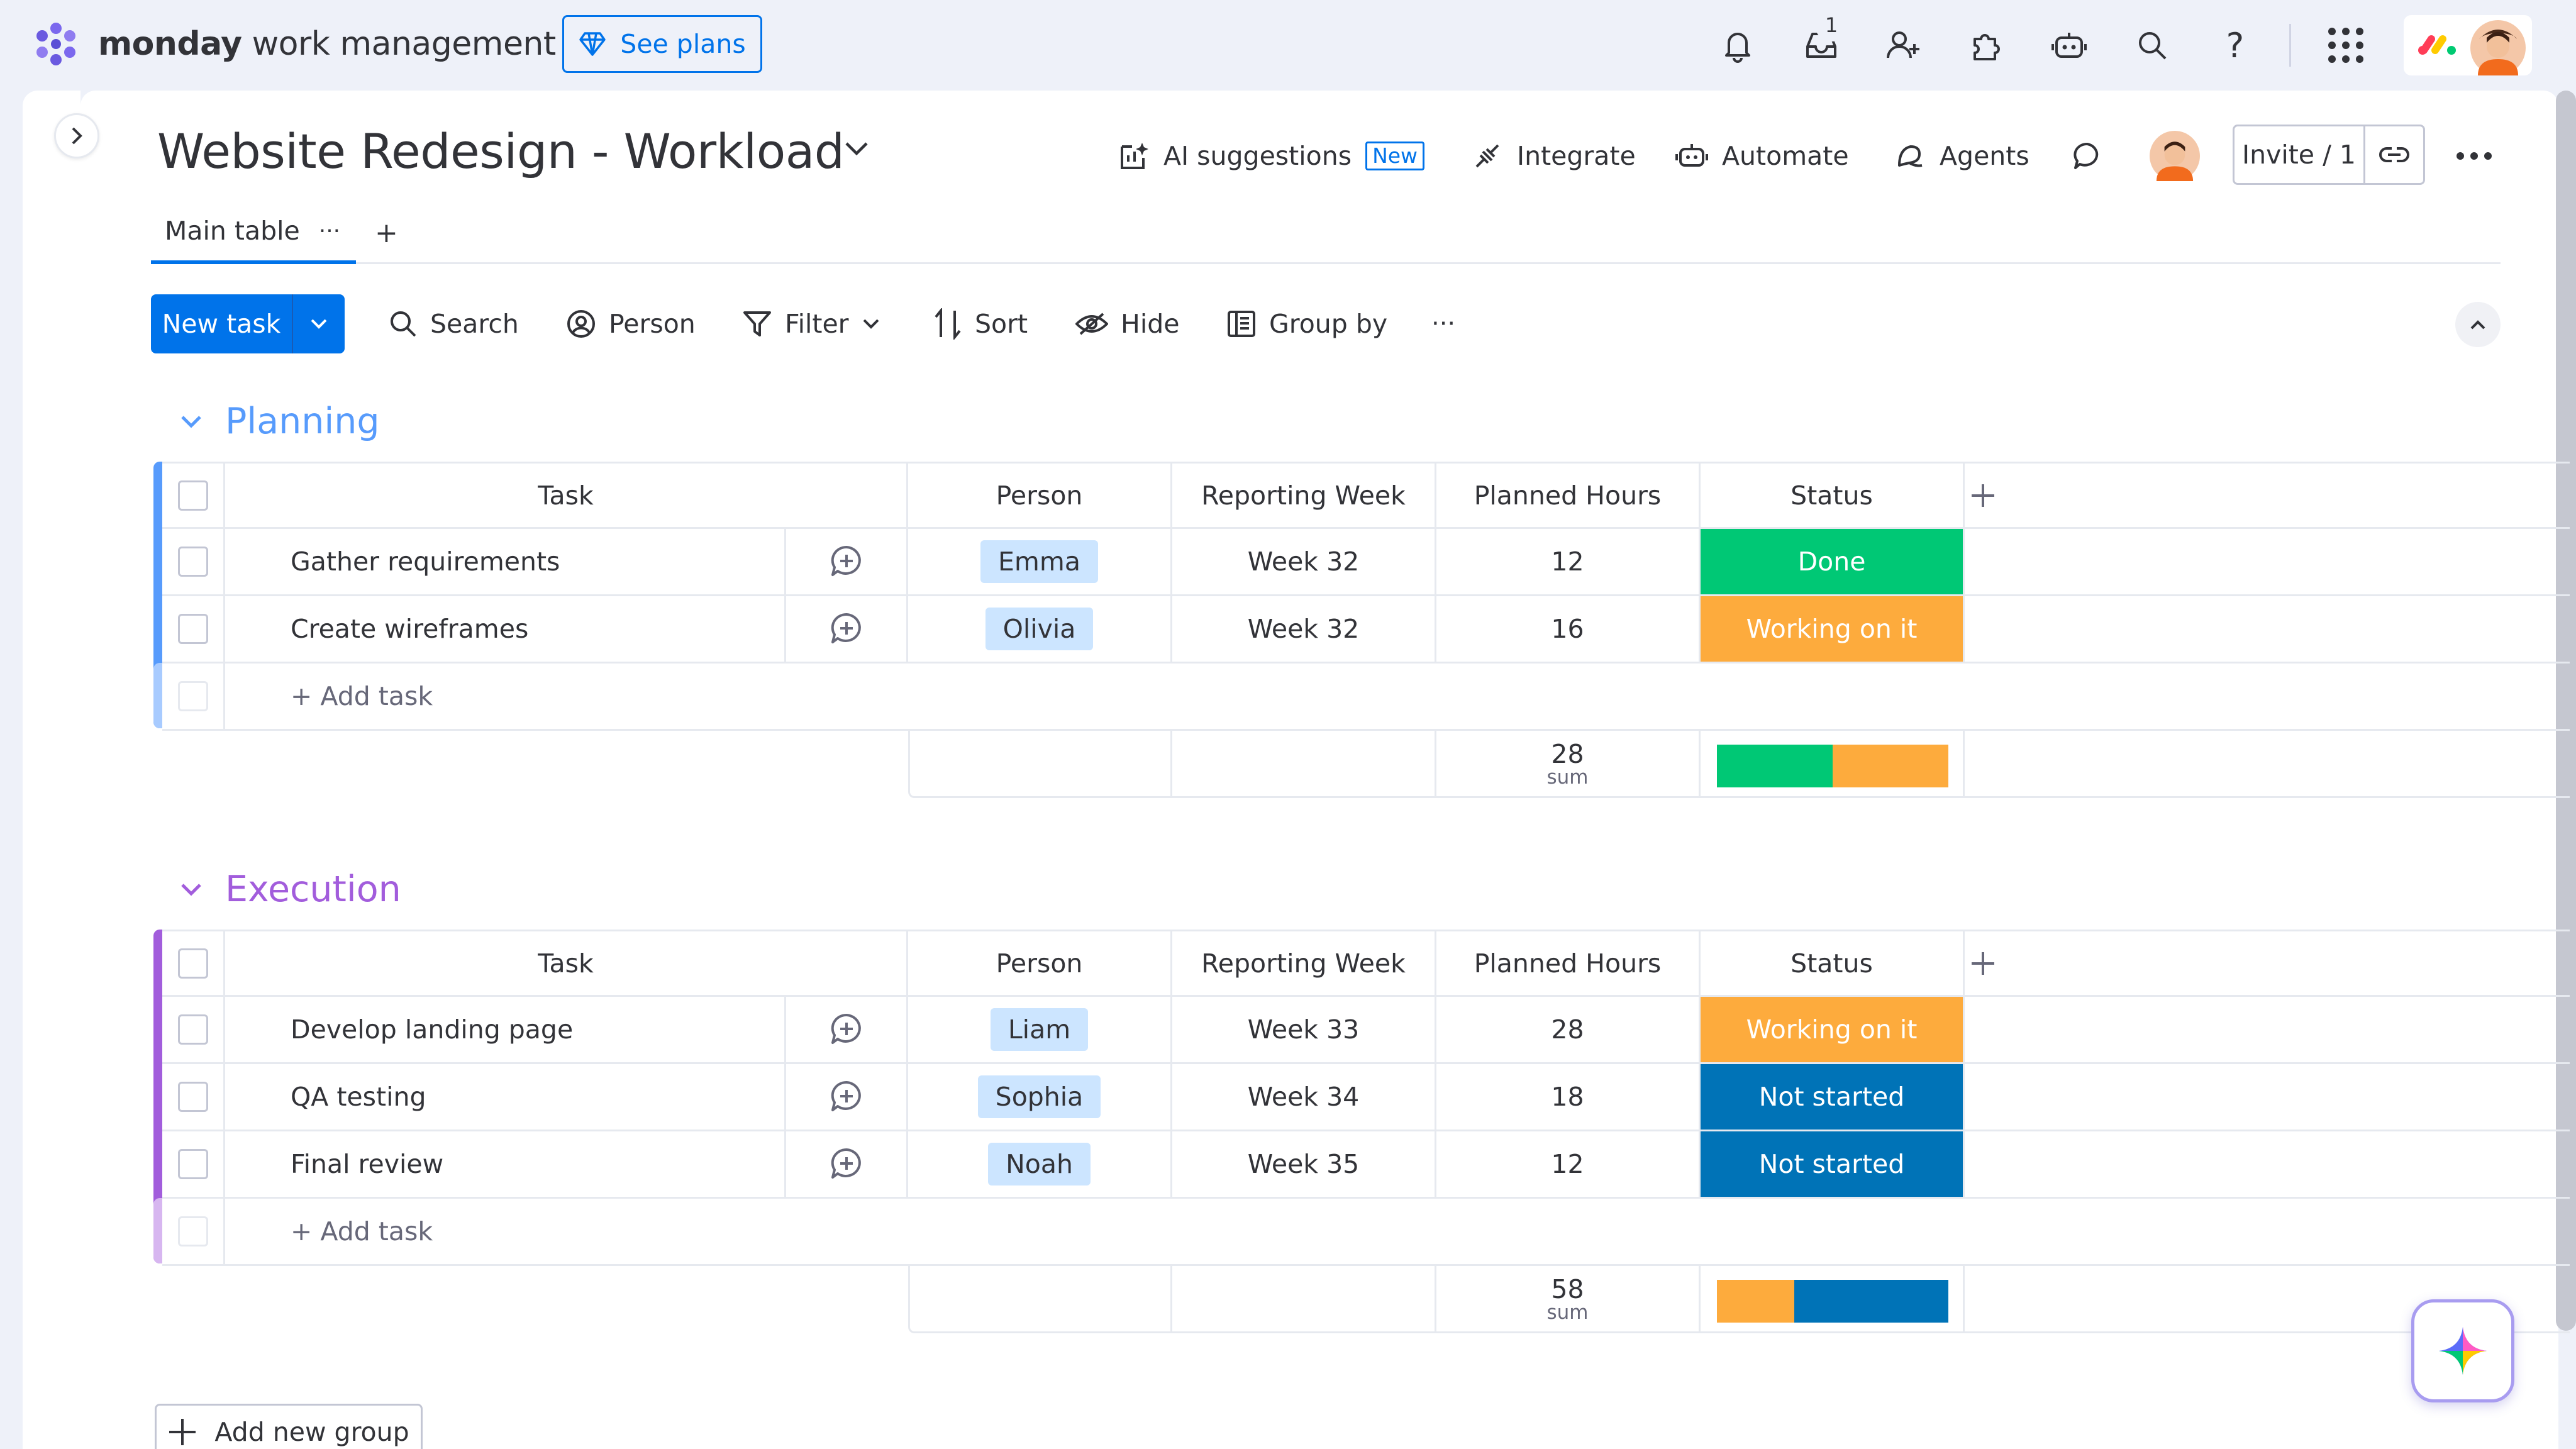 Image resolution: width=2576 pixels, height=1449 pixels. I want to click on board-more-button, so click(2474, 156).